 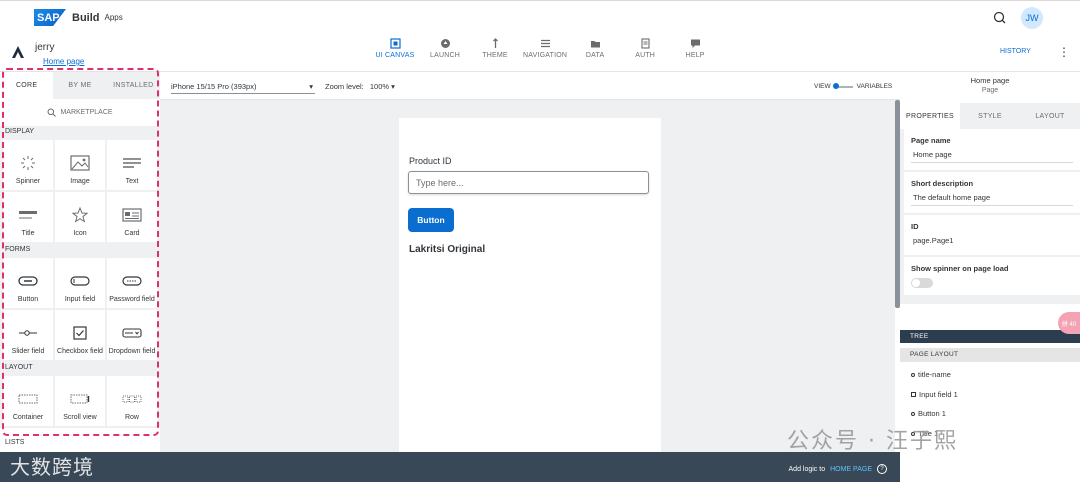 What do you see at coordinates (80, 191) in the screenshot?
I see `display-grid: Spinner Image Text Title Icon Card` at bounding box center [80, 191].